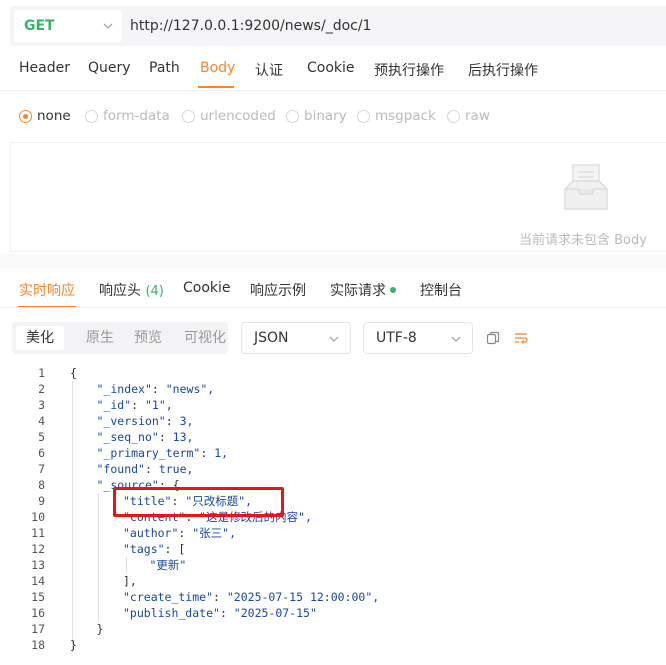  I want to click on tab-cookie: Cookie, so click(331, 68).